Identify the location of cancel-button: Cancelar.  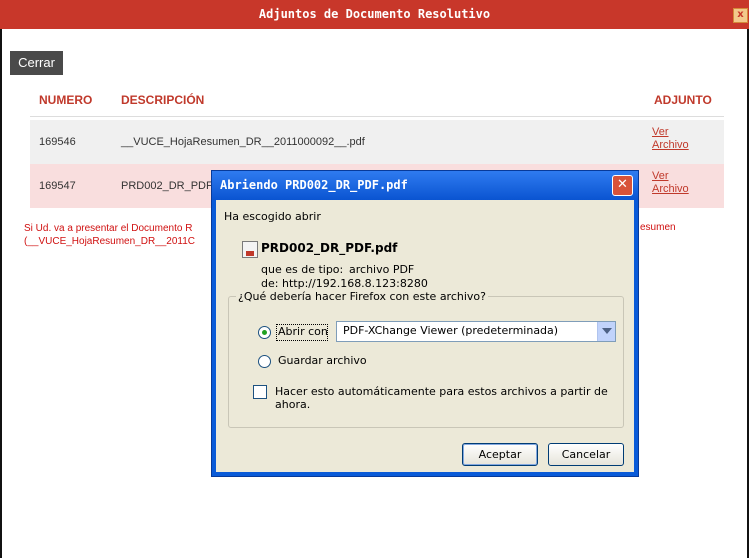
(586, 454).